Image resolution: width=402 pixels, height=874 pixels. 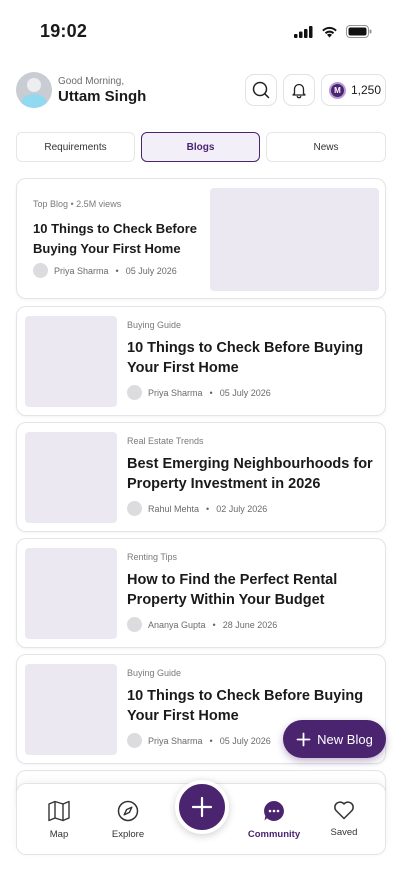 I want to click on tab-blogs: Blogs, so click(x=200, y=147).